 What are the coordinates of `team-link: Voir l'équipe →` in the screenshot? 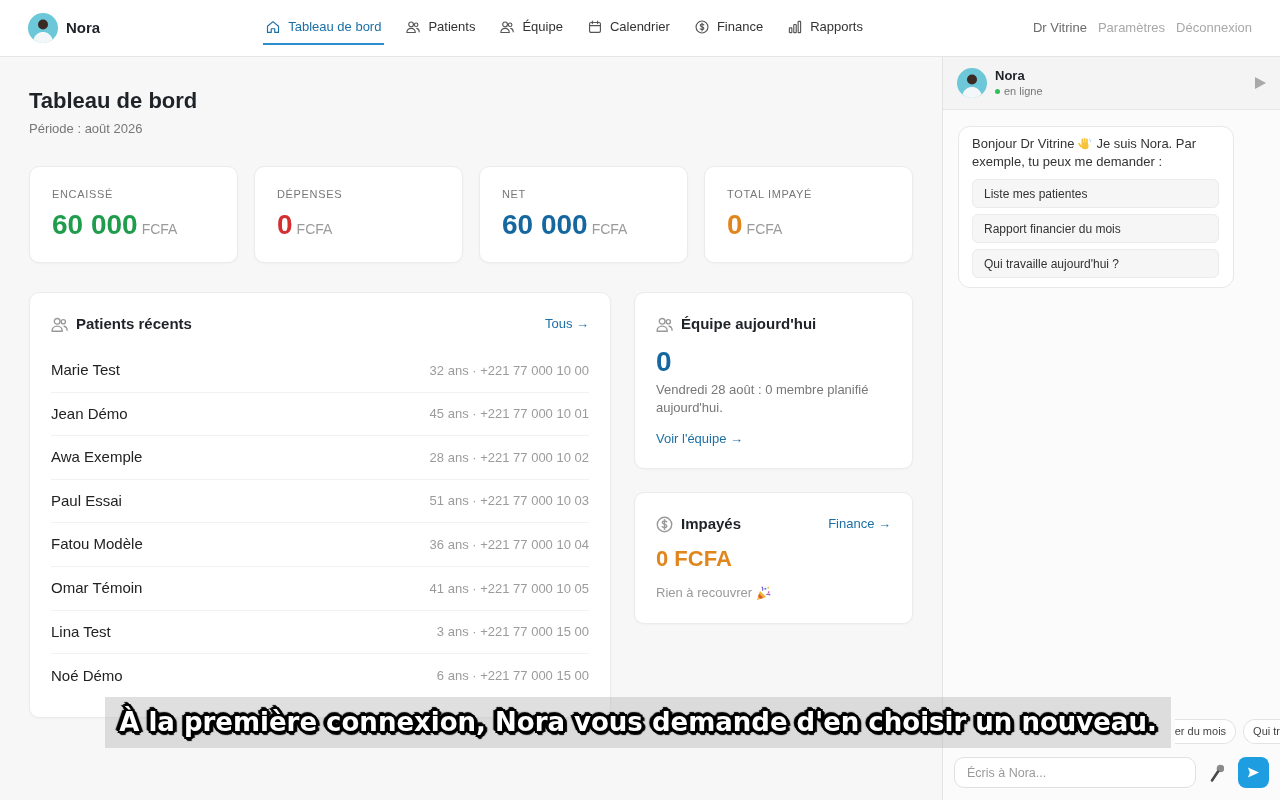 It's located at (700, 439).